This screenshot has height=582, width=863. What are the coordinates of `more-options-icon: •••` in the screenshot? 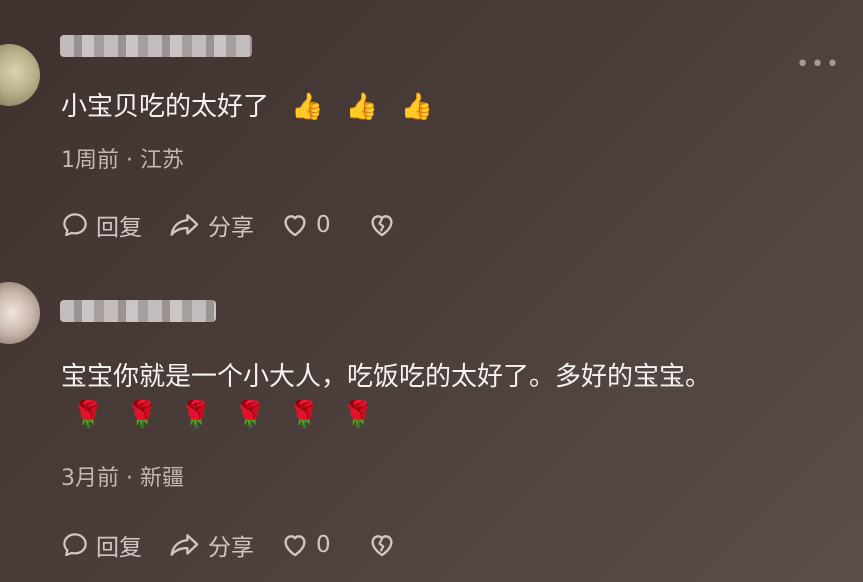 It's located at (818, 64).